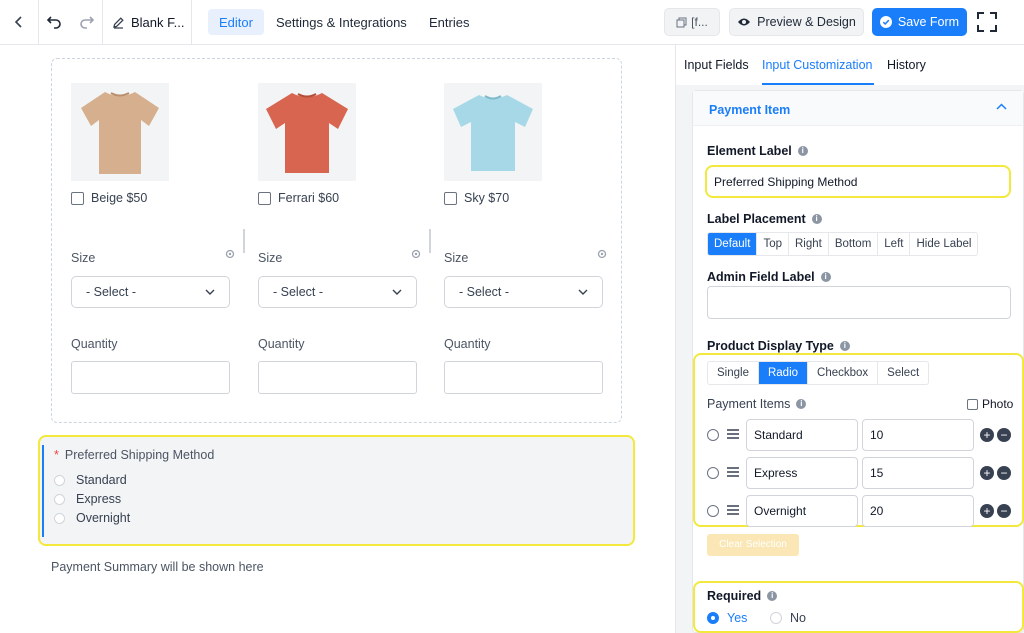 This screenshot has height=633, width=1024. I want to click on product-checkbox: Ferrari $60, so click(307, 198).